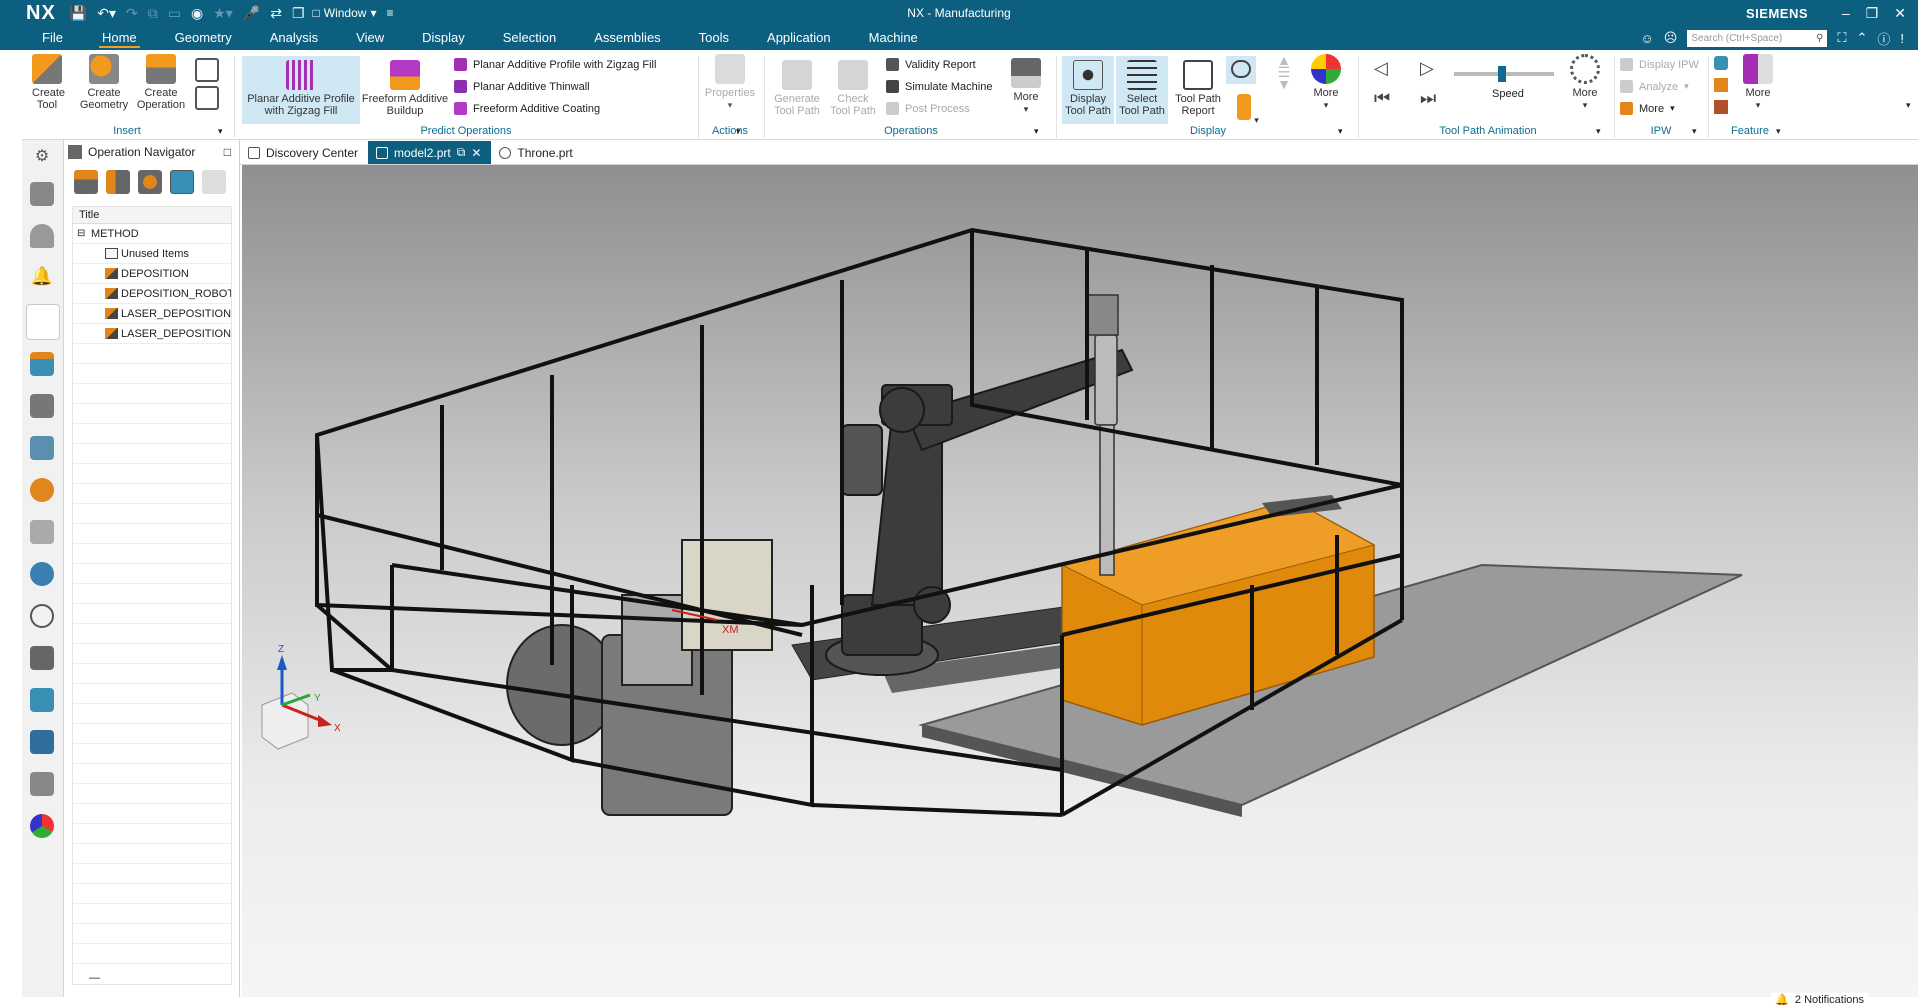 This screenshot has width=1918, height=1006. Describe the element at coordinates (42, 278) in the screenshot. I see `bell-icon: 🔔` at that location.